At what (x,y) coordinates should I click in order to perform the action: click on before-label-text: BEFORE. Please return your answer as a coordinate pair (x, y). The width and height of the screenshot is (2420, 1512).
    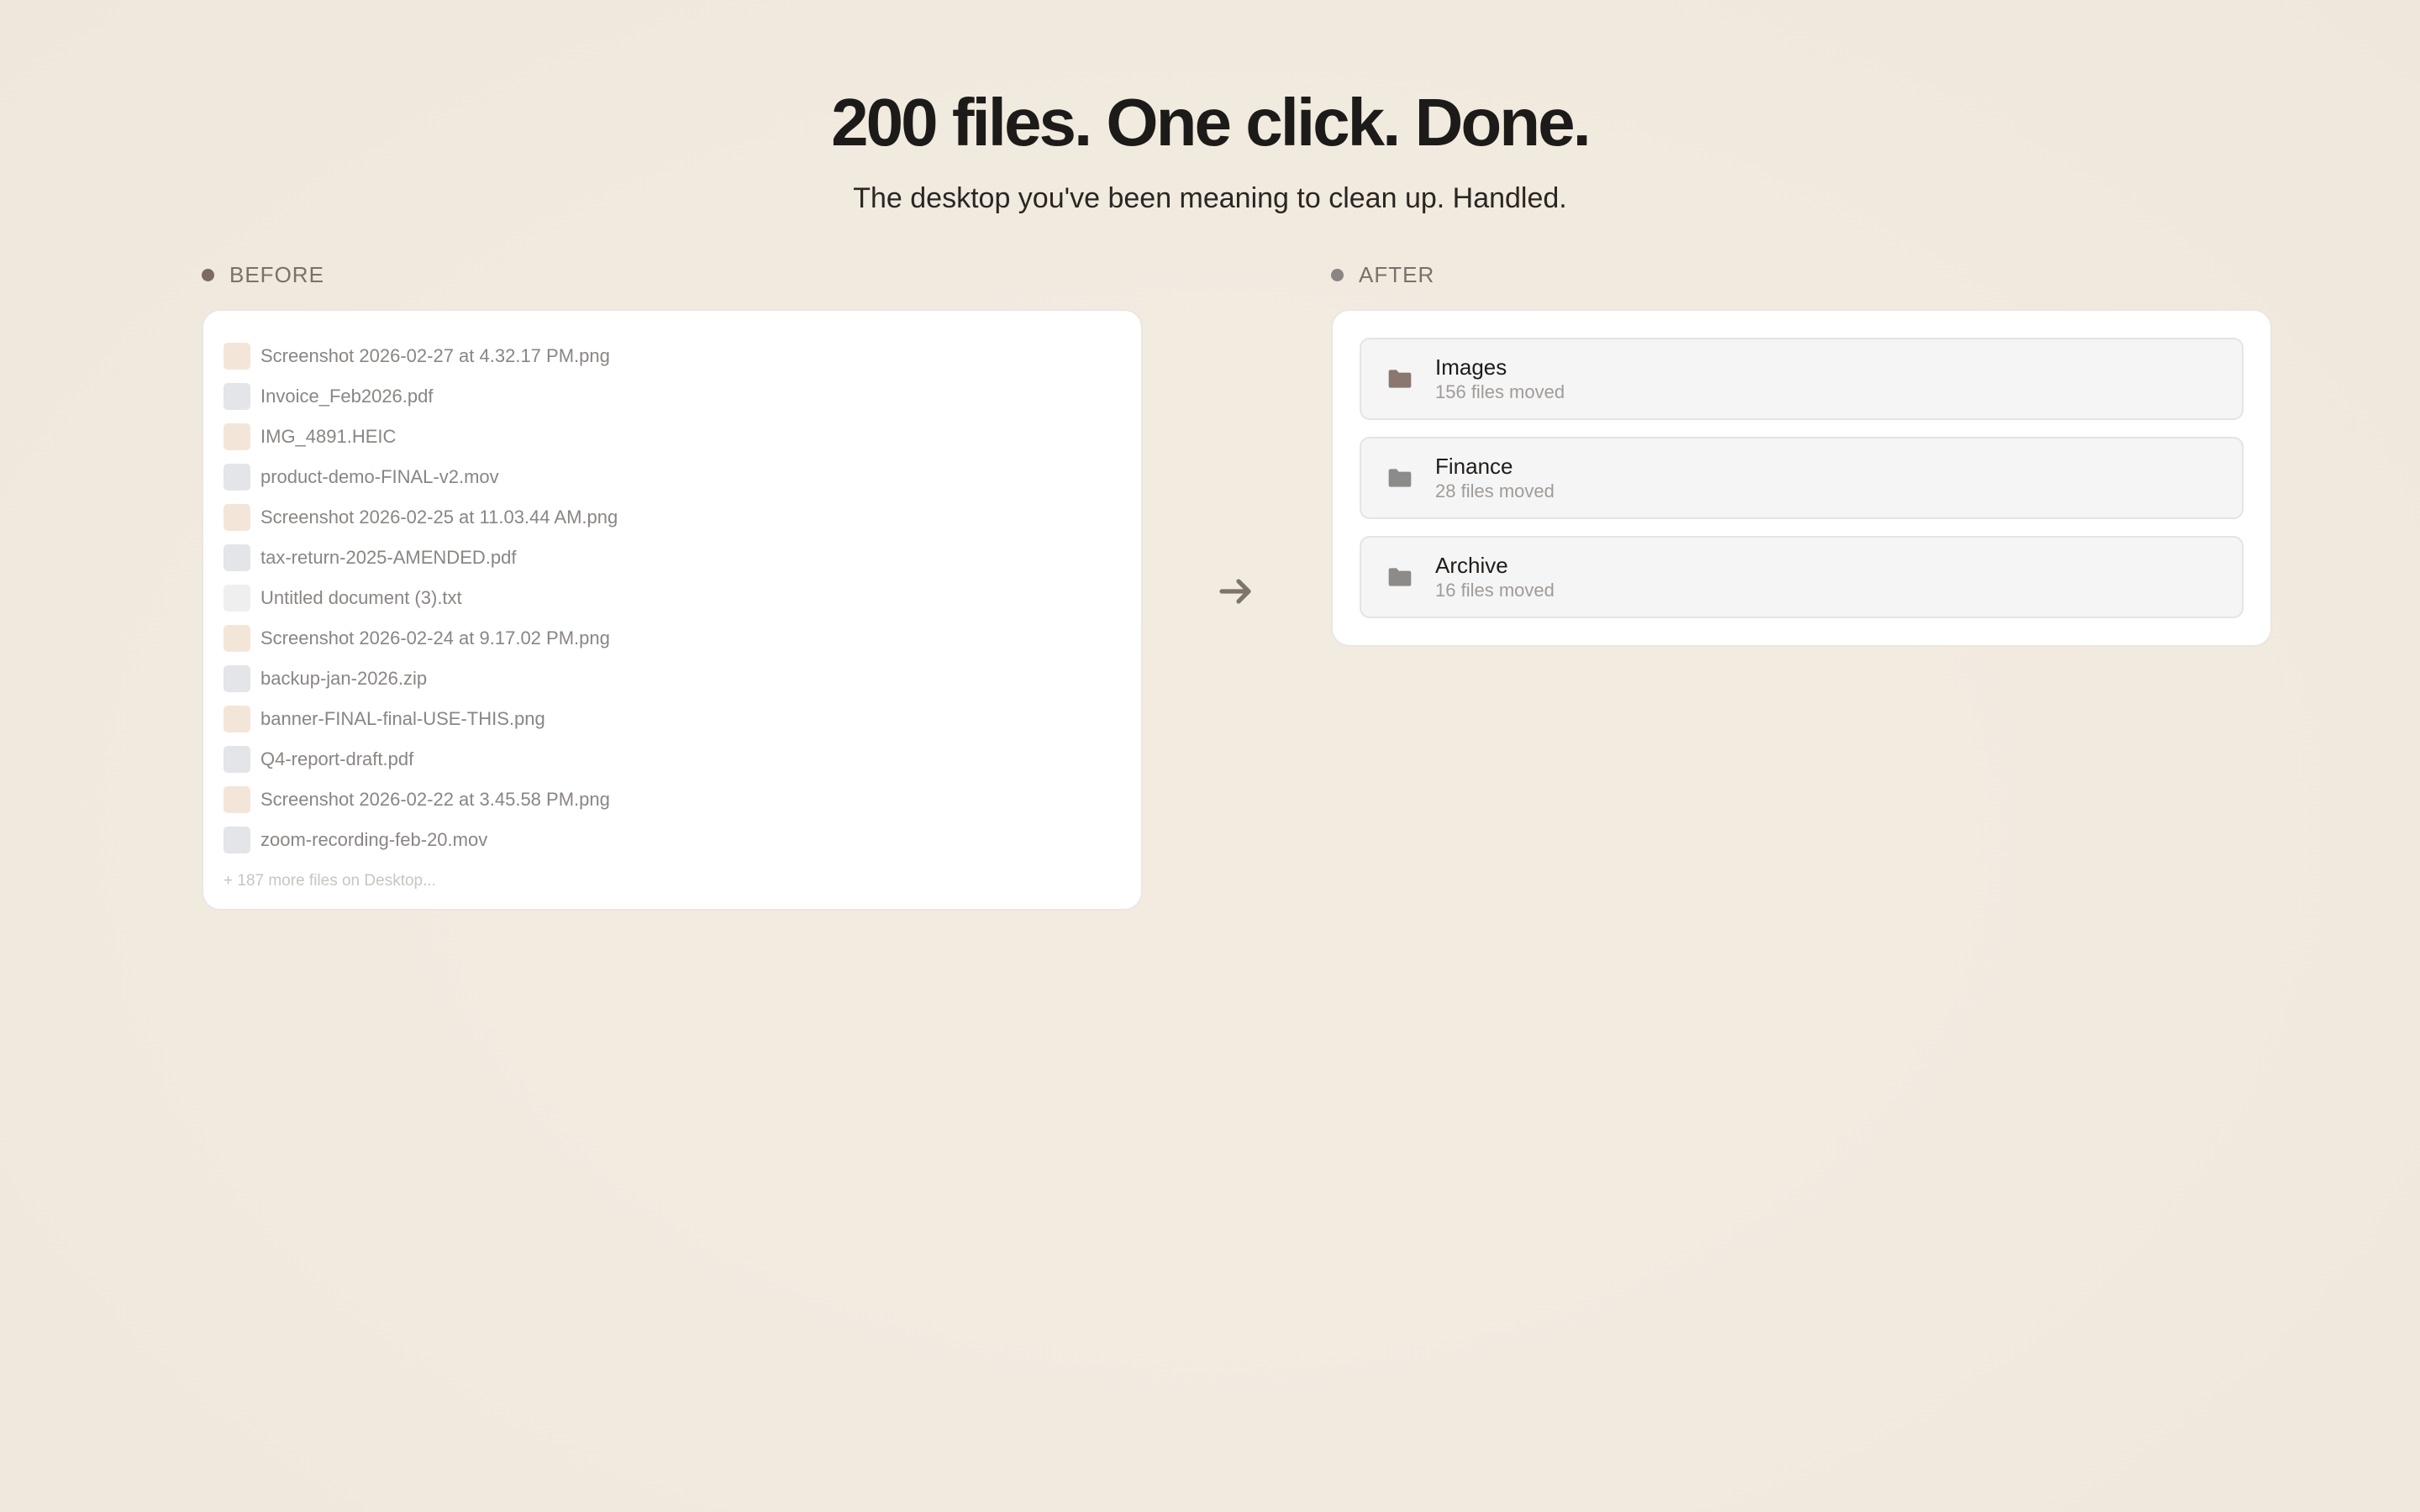
    Looking at the image, I should click on (276, 274).